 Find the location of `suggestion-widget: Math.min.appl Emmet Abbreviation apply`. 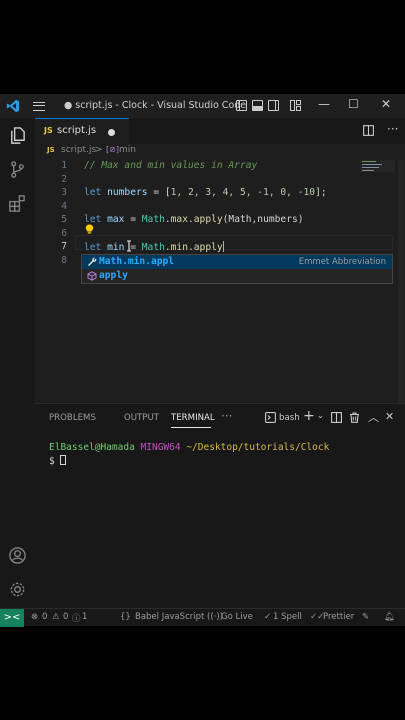

suggestion-widget: Math.min.appl Emmet Abbreviation apply is located at coordinates (237, 269).